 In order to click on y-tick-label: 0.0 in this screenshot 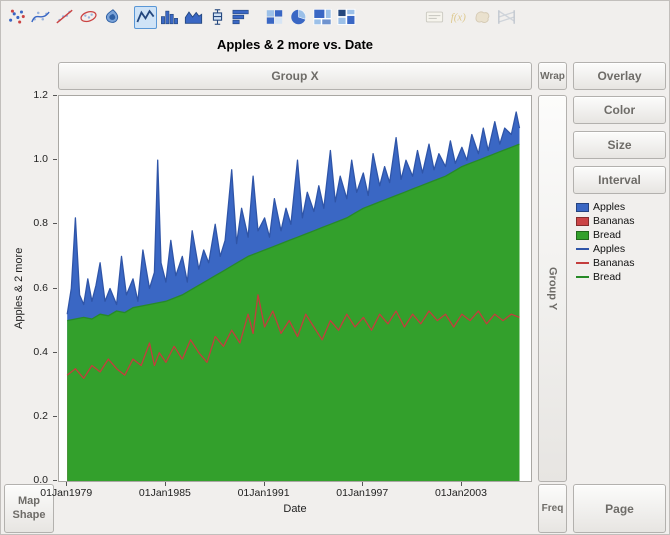, I will do `click(40, 480)`.